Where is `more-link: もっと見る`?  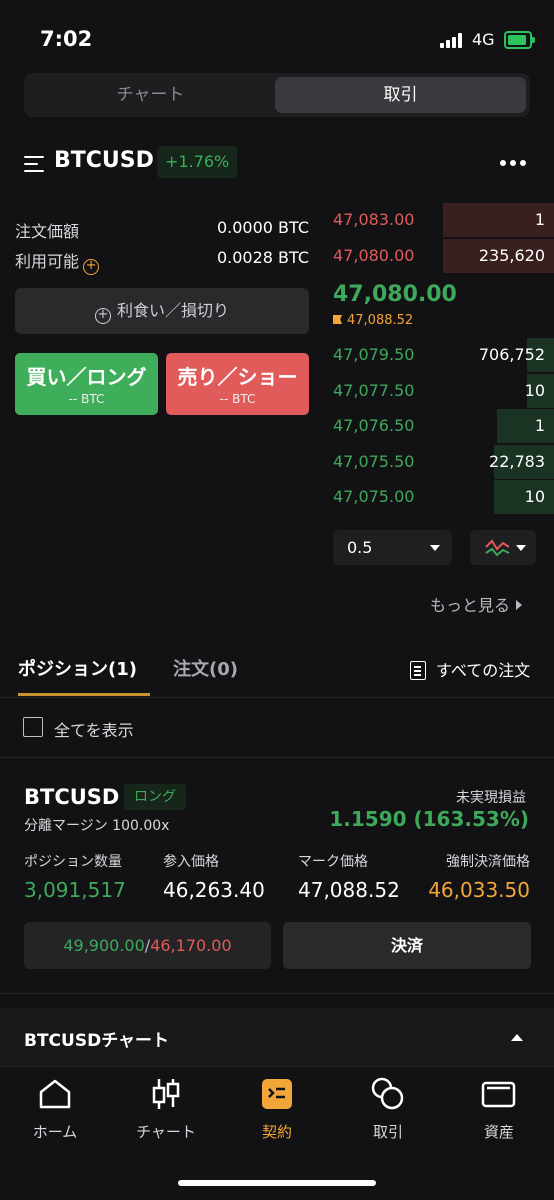
more-link: もっと見る is located at coordinates (476, 604).